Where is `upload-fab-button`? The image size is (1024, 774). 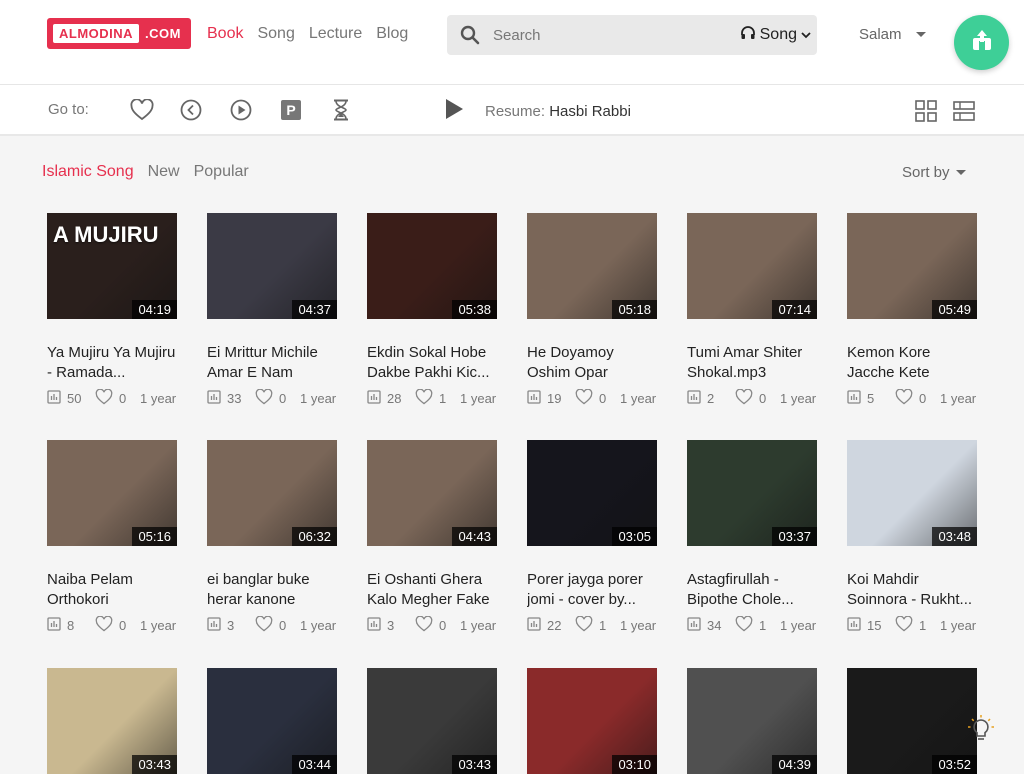
upload-fab-button is located at coordinates (981, 42).